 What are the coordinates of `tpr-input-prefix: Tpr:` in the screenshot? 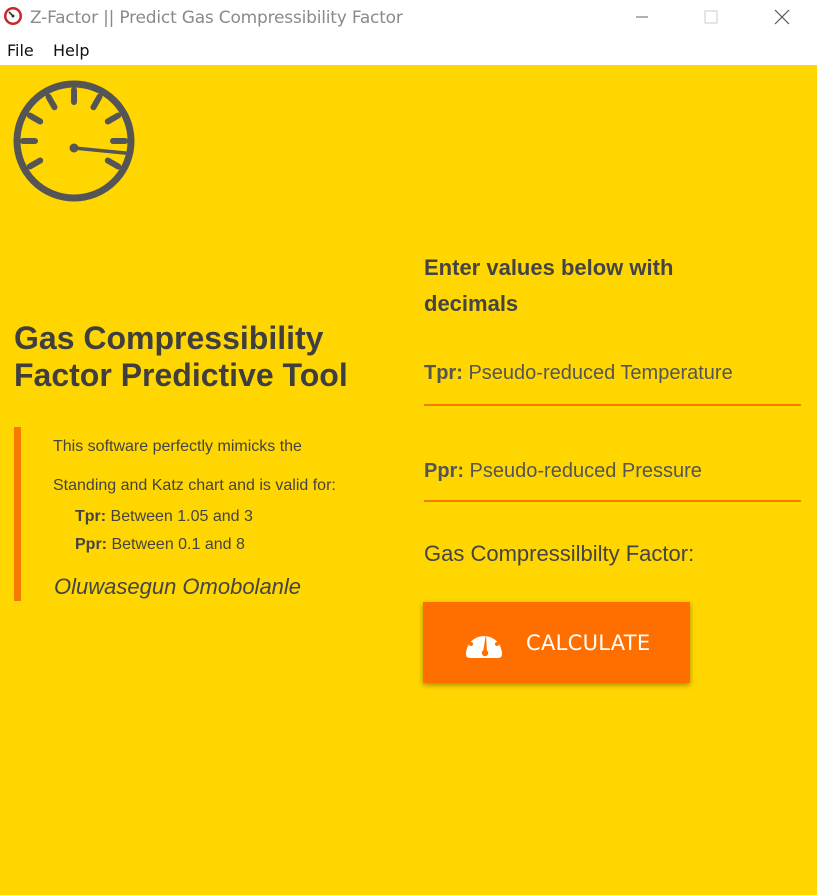 It's located at (443, 373).